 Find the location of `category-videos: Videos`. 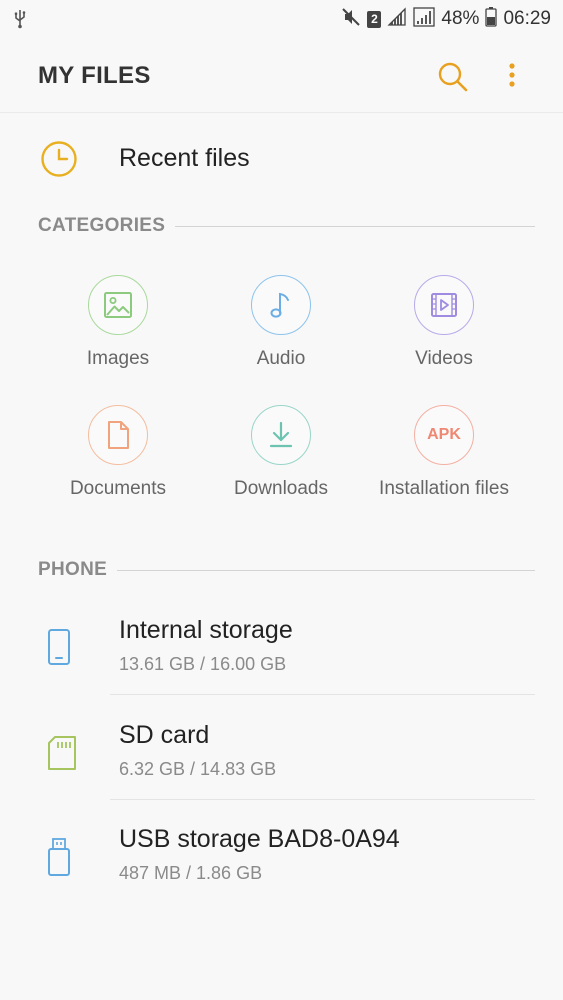

category-videos: Videos is located at coordinates (444, 322).